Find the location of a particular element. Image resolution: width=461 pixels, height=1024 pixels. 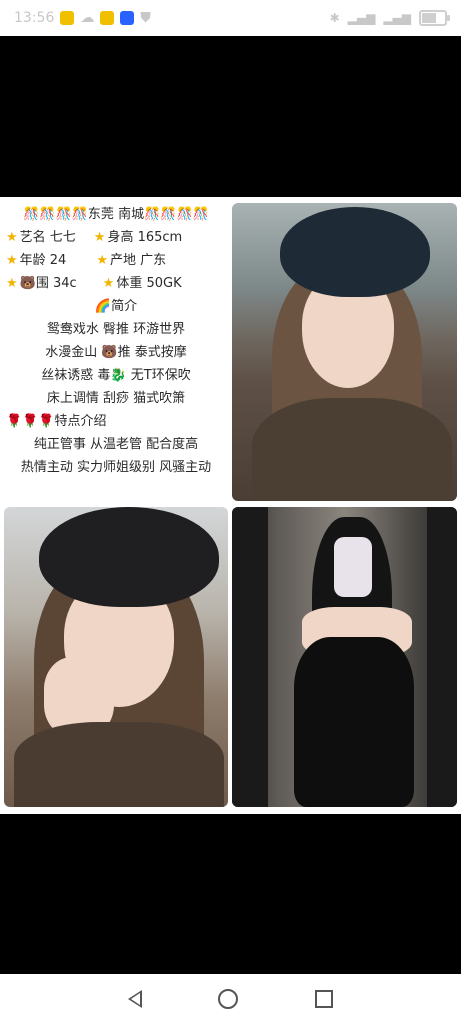

signal-icon-2: ▂▄▆ is located at coordinates (397, 18).